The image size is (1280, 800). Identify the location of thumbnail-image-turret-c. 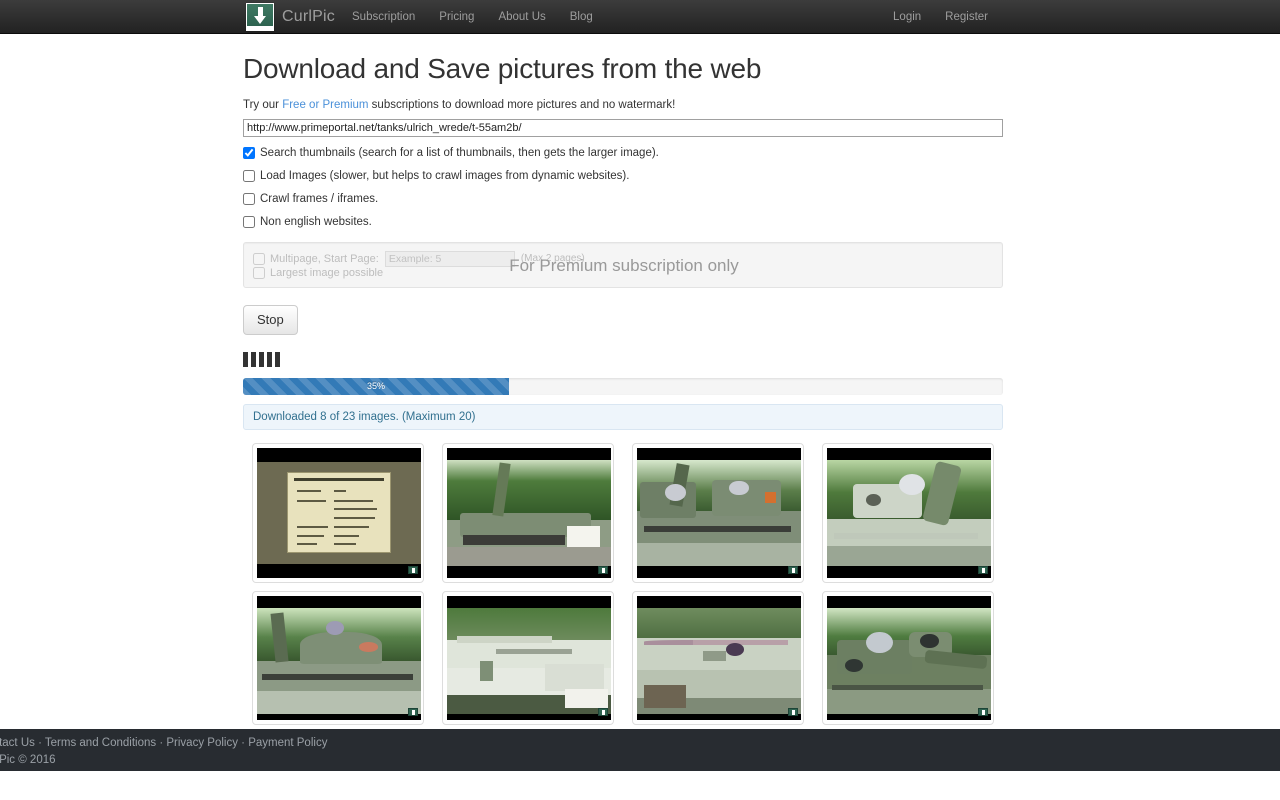
(339, 658).